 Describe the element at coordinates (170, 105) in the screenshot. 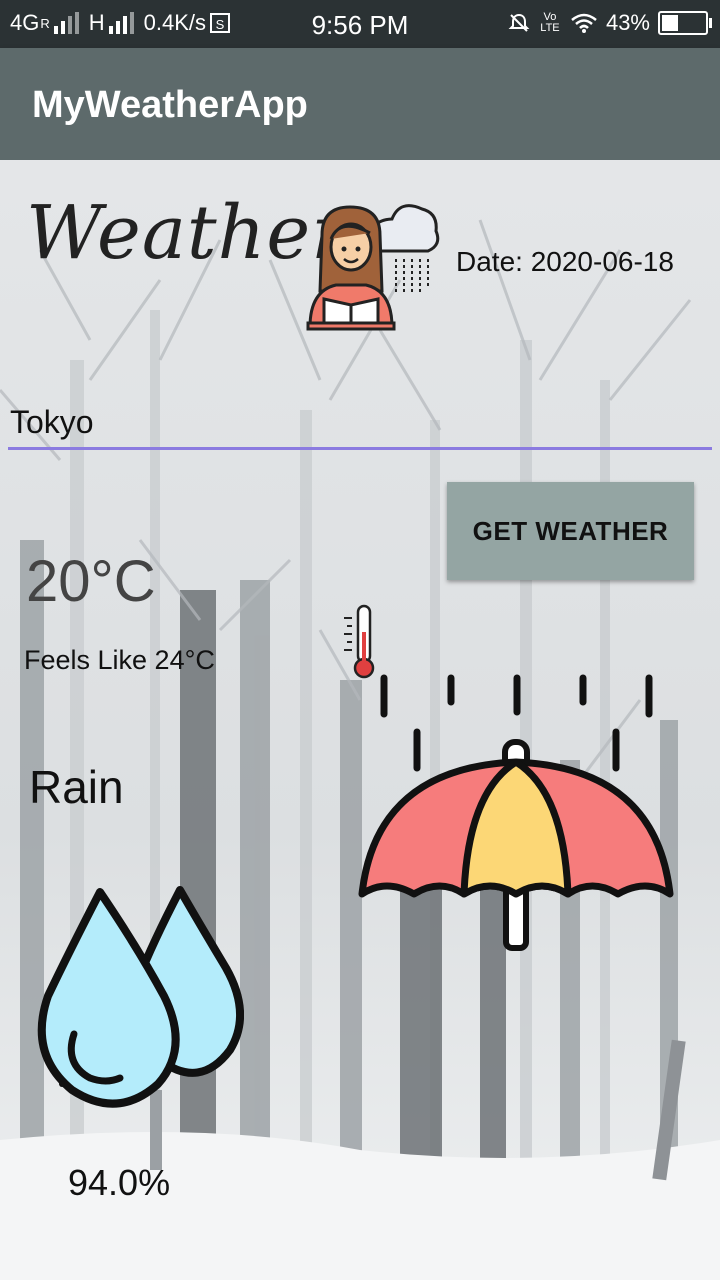

I see `app-title: MyWeatherApp` at that location.